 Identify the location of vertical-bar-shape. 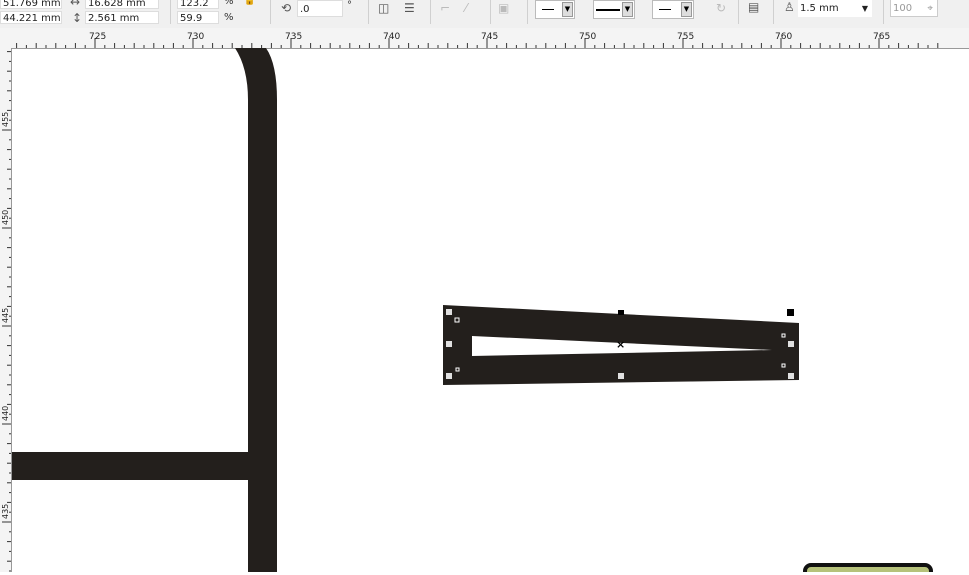
(256, 310).